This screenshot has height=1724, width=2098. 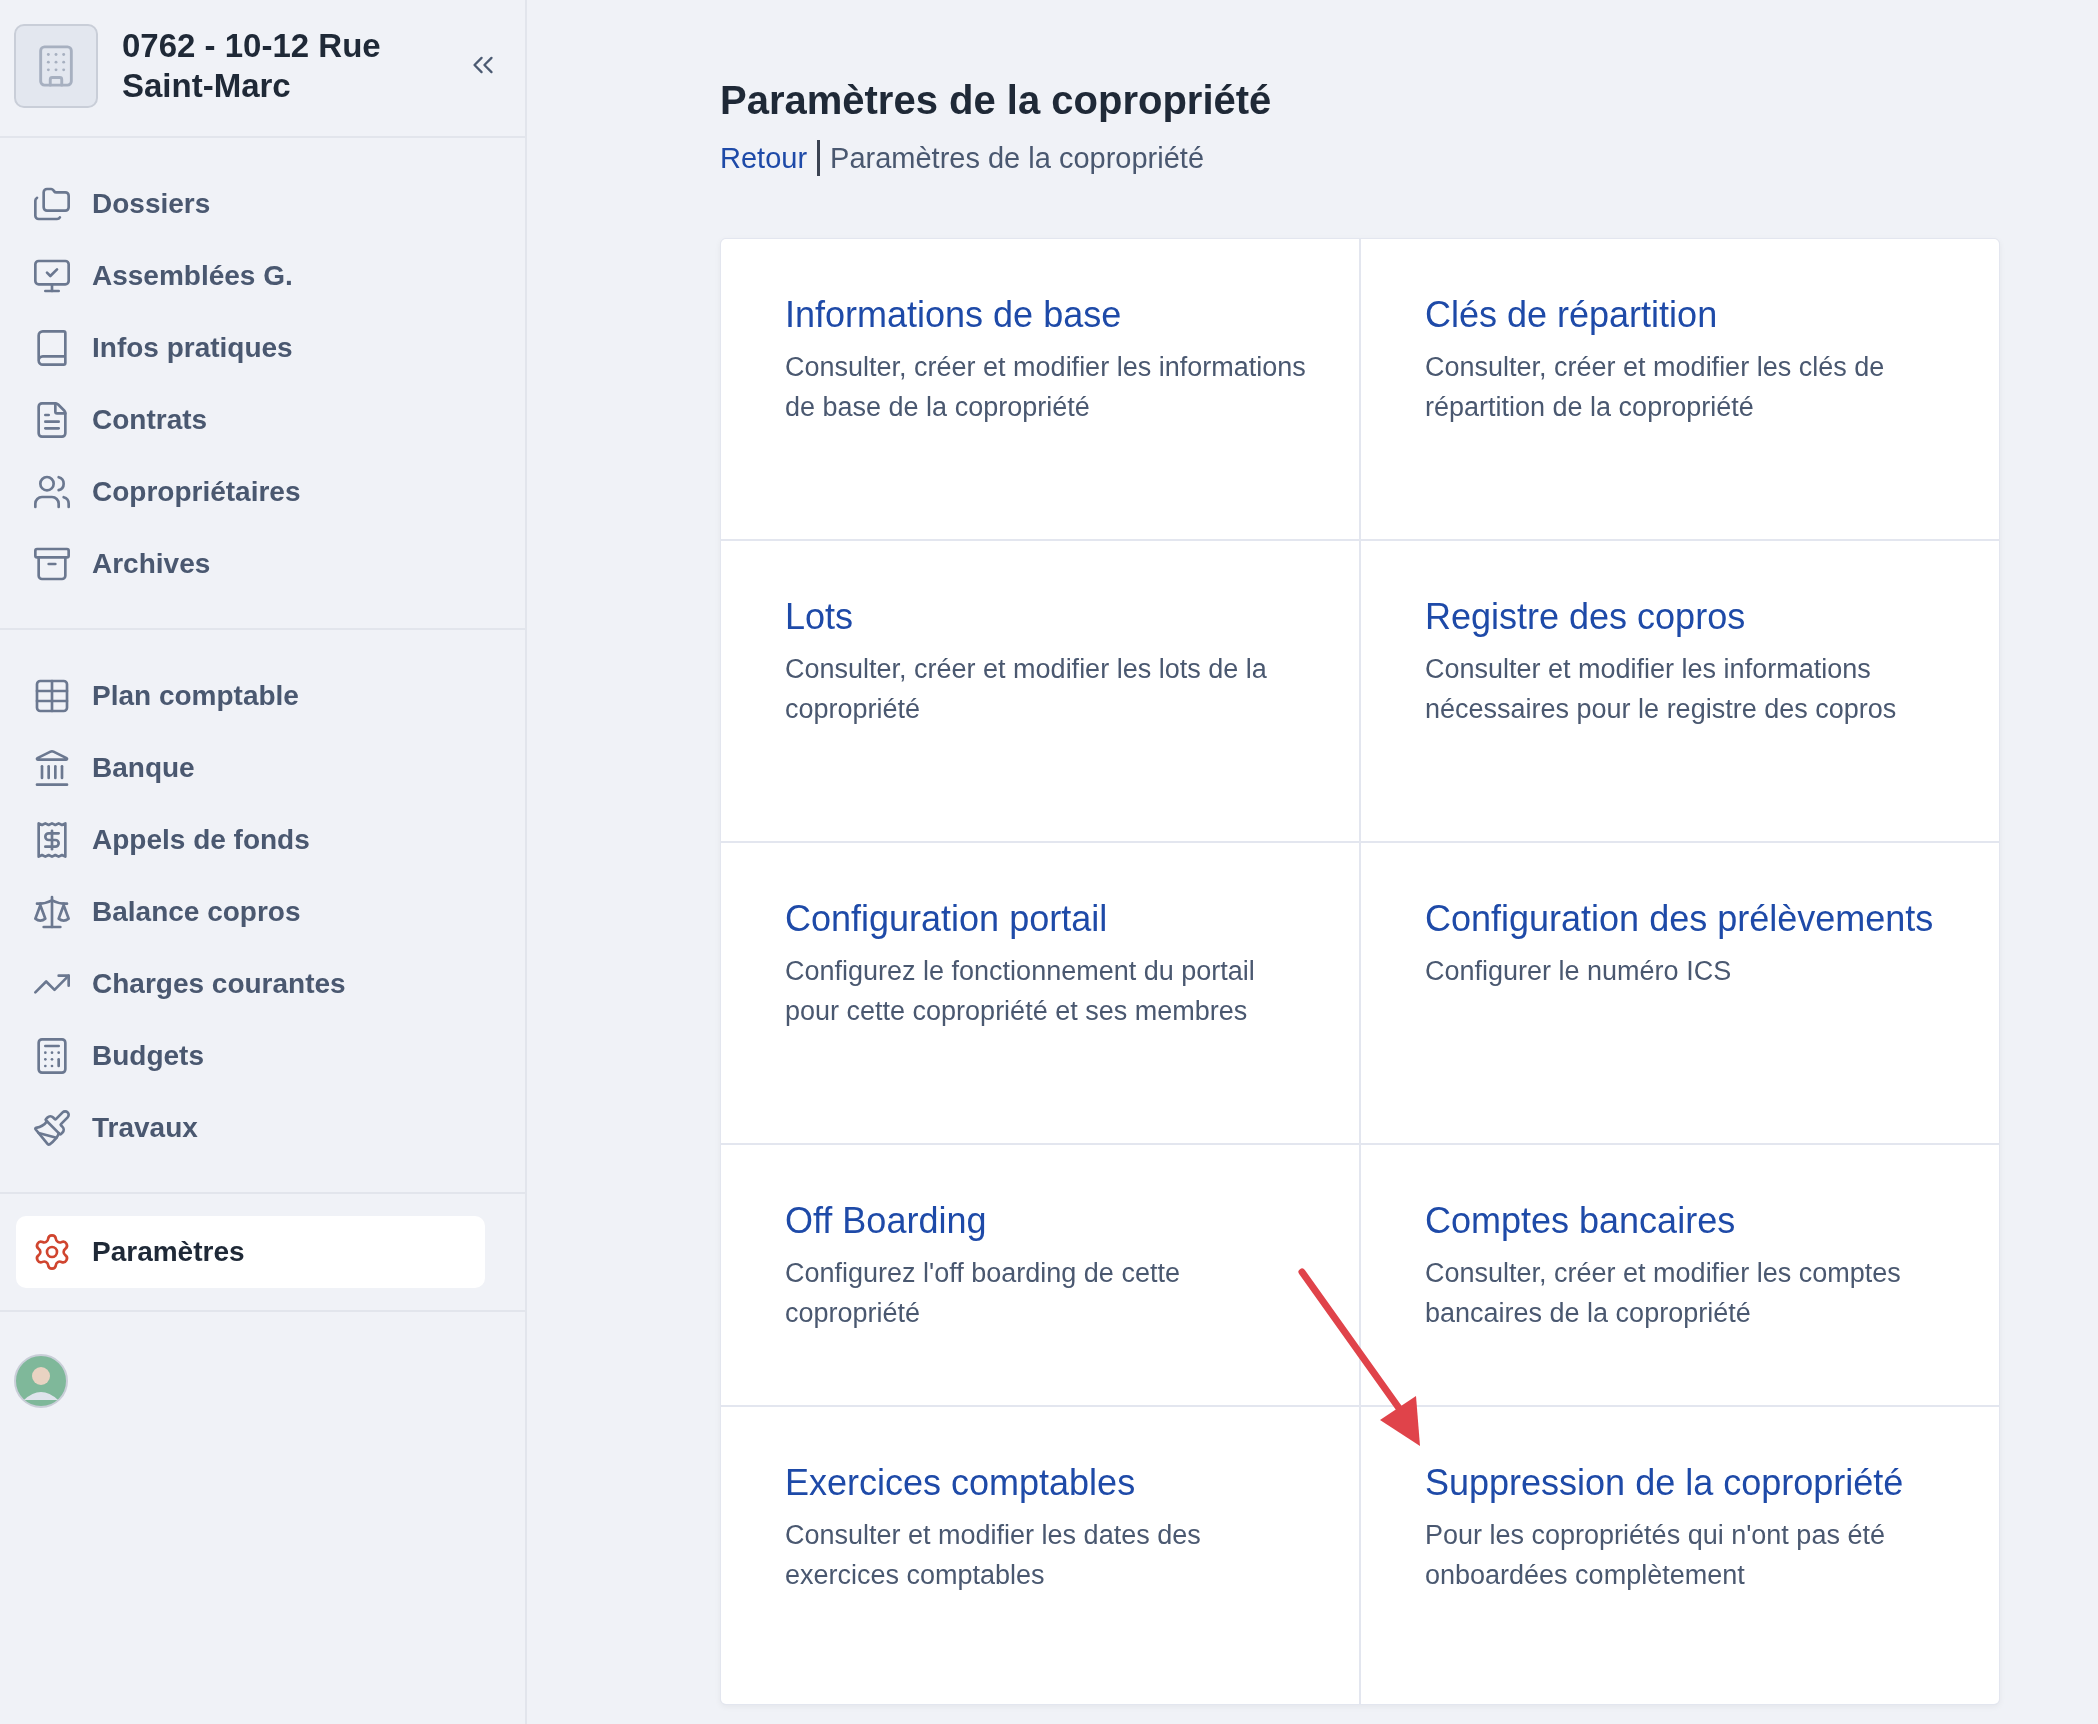 What do you see at coordinates (954, 315) in the screenshot?
I see `card-title: Informations de base` at bounding box center [954, 315].